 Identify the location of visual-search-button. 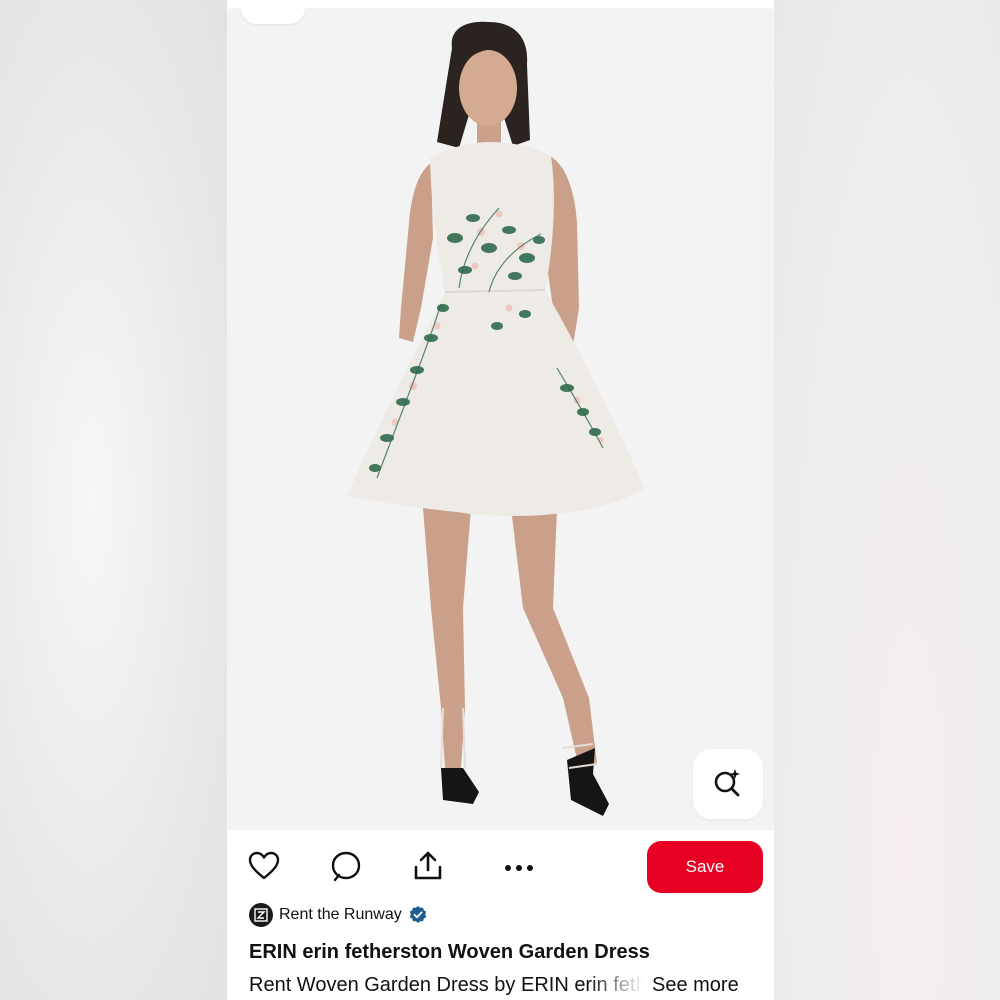
(728, 784).